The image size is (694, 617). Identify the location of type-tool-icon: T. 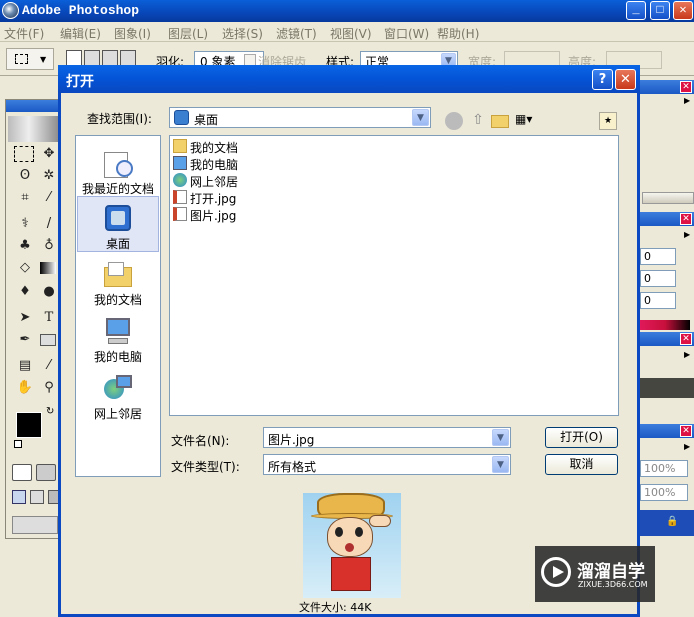
(49, 318).